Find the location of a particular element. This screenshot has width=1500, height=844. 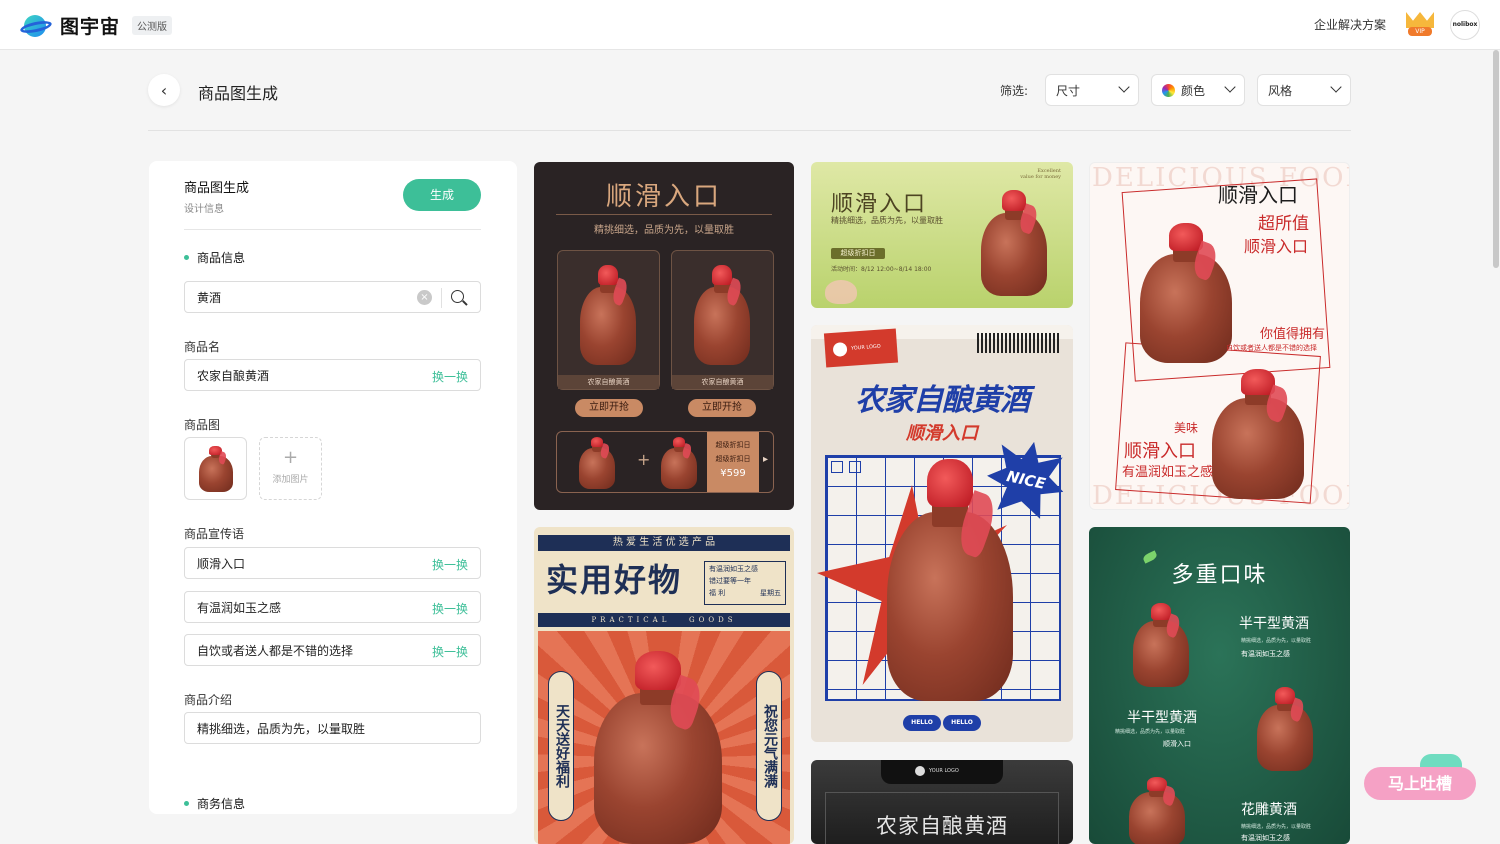

size-filter-dropdown: 尺寸 is located at coordinates (1092, 90).